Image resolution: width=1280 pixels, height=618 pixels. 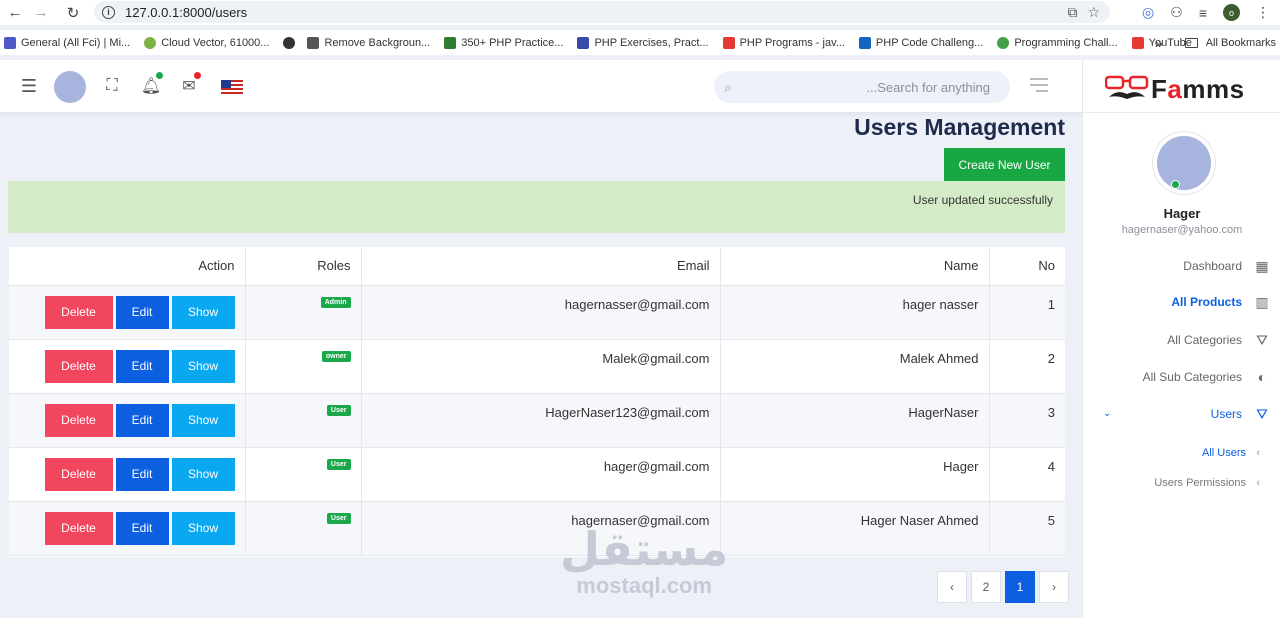 What do you see at coordinates (1072, 12) in the screenshot?
I see `translate-icon: ⧉` at bounding box center [1072, 12].